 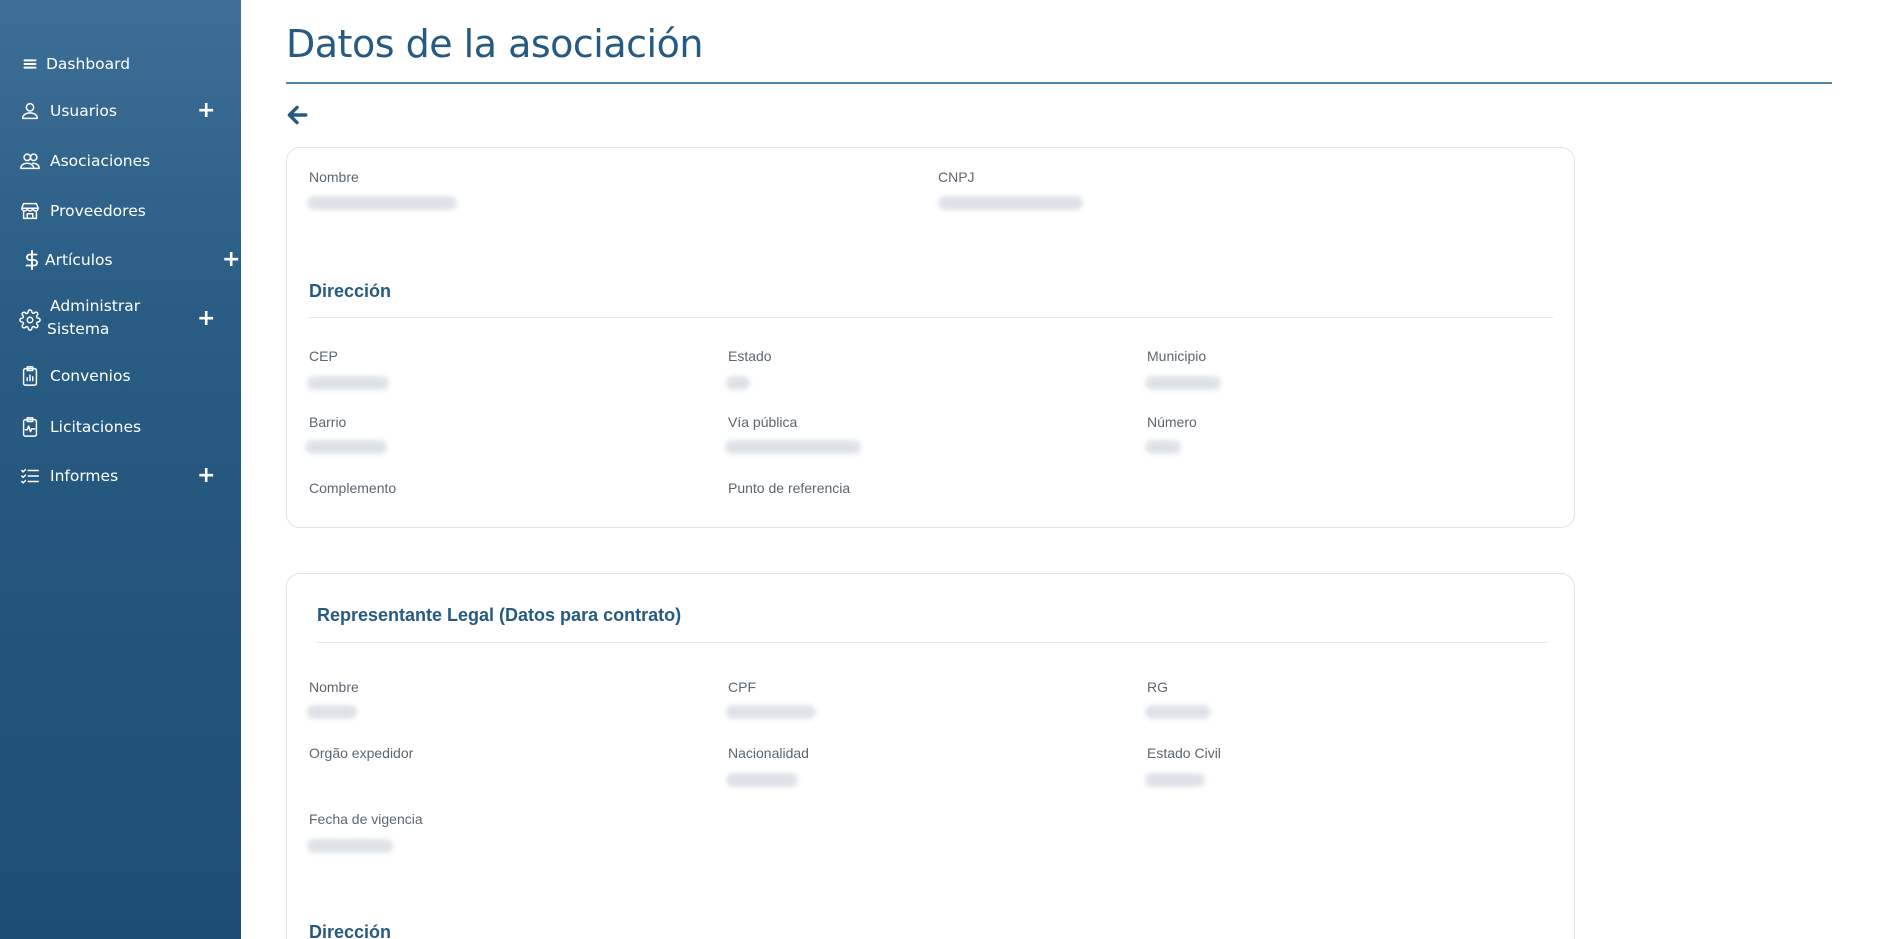 I want to click on sidebar-item-label: Convenios, so click(x=90, y=376).